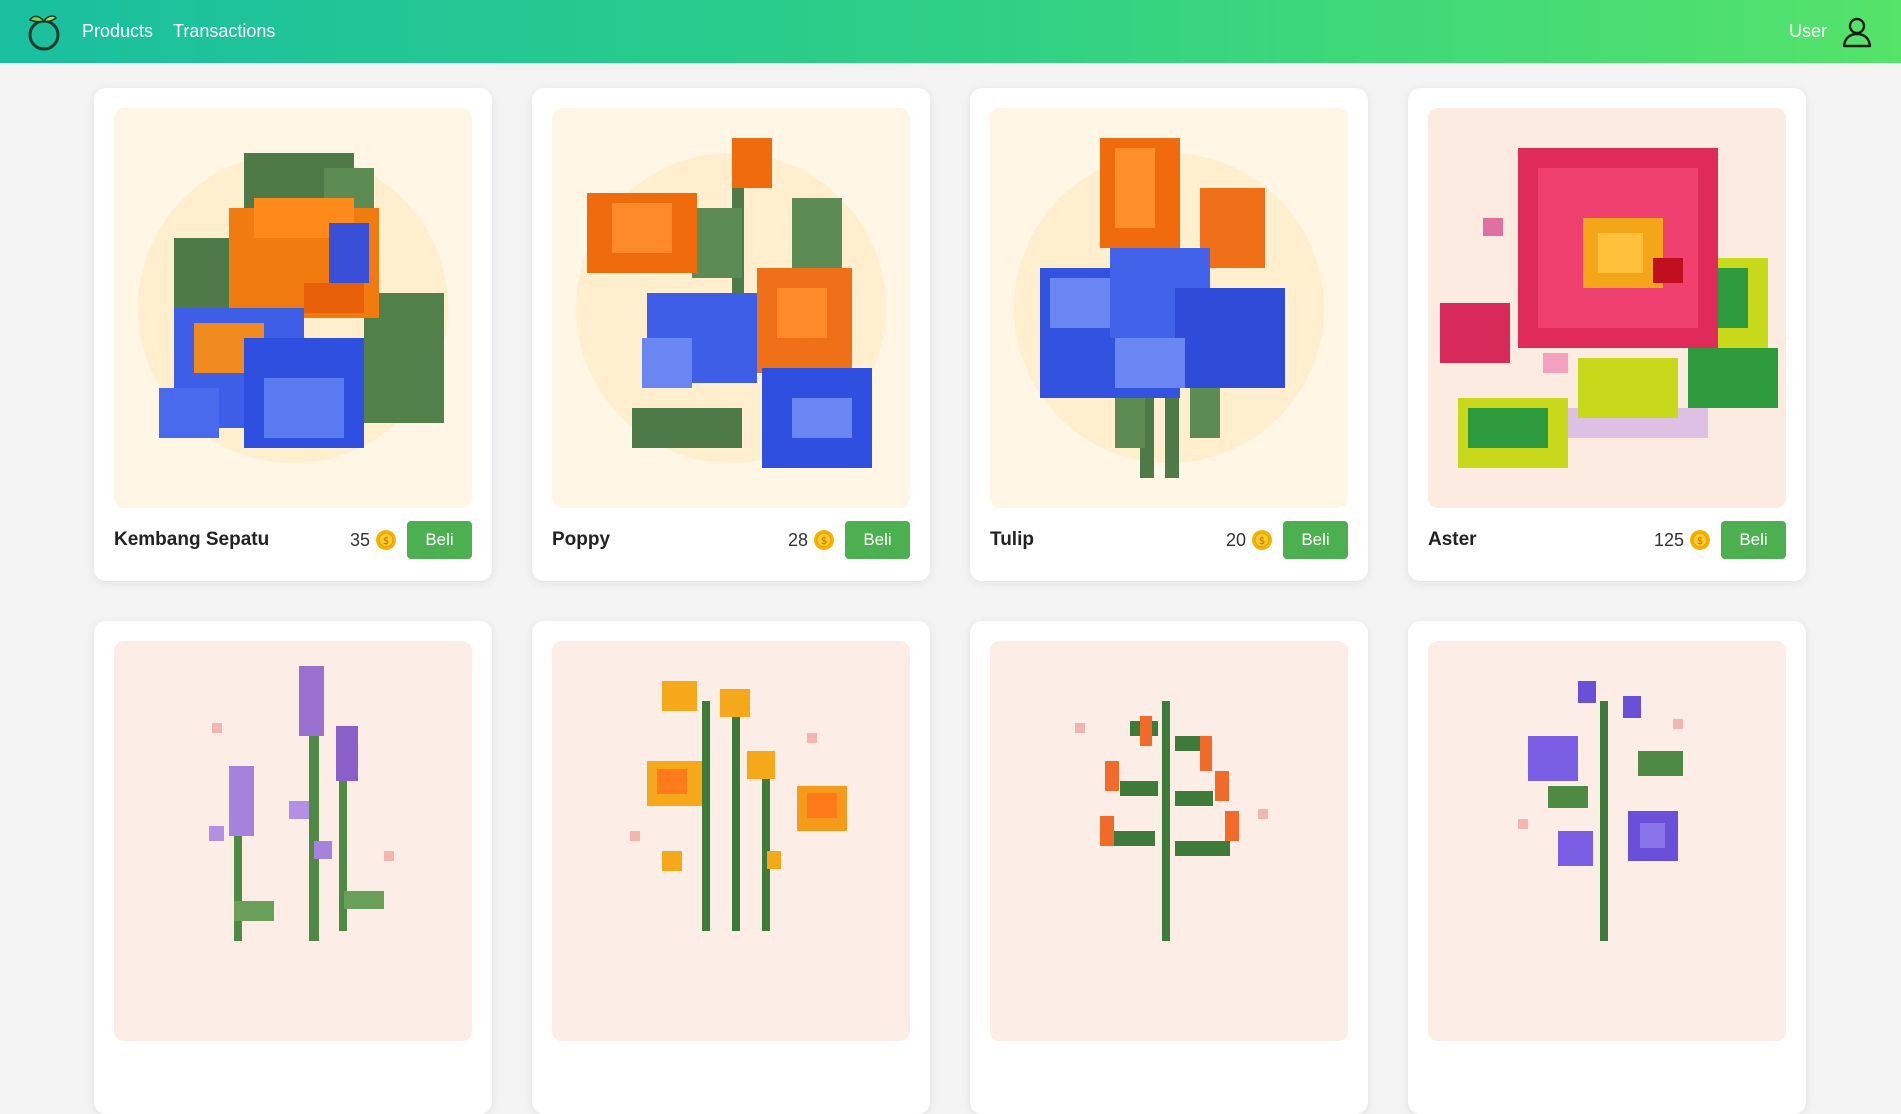 The width and height of the screenshot is (1901, 1114). I want to click on yellow-wildflower-image, so click(731, 841).